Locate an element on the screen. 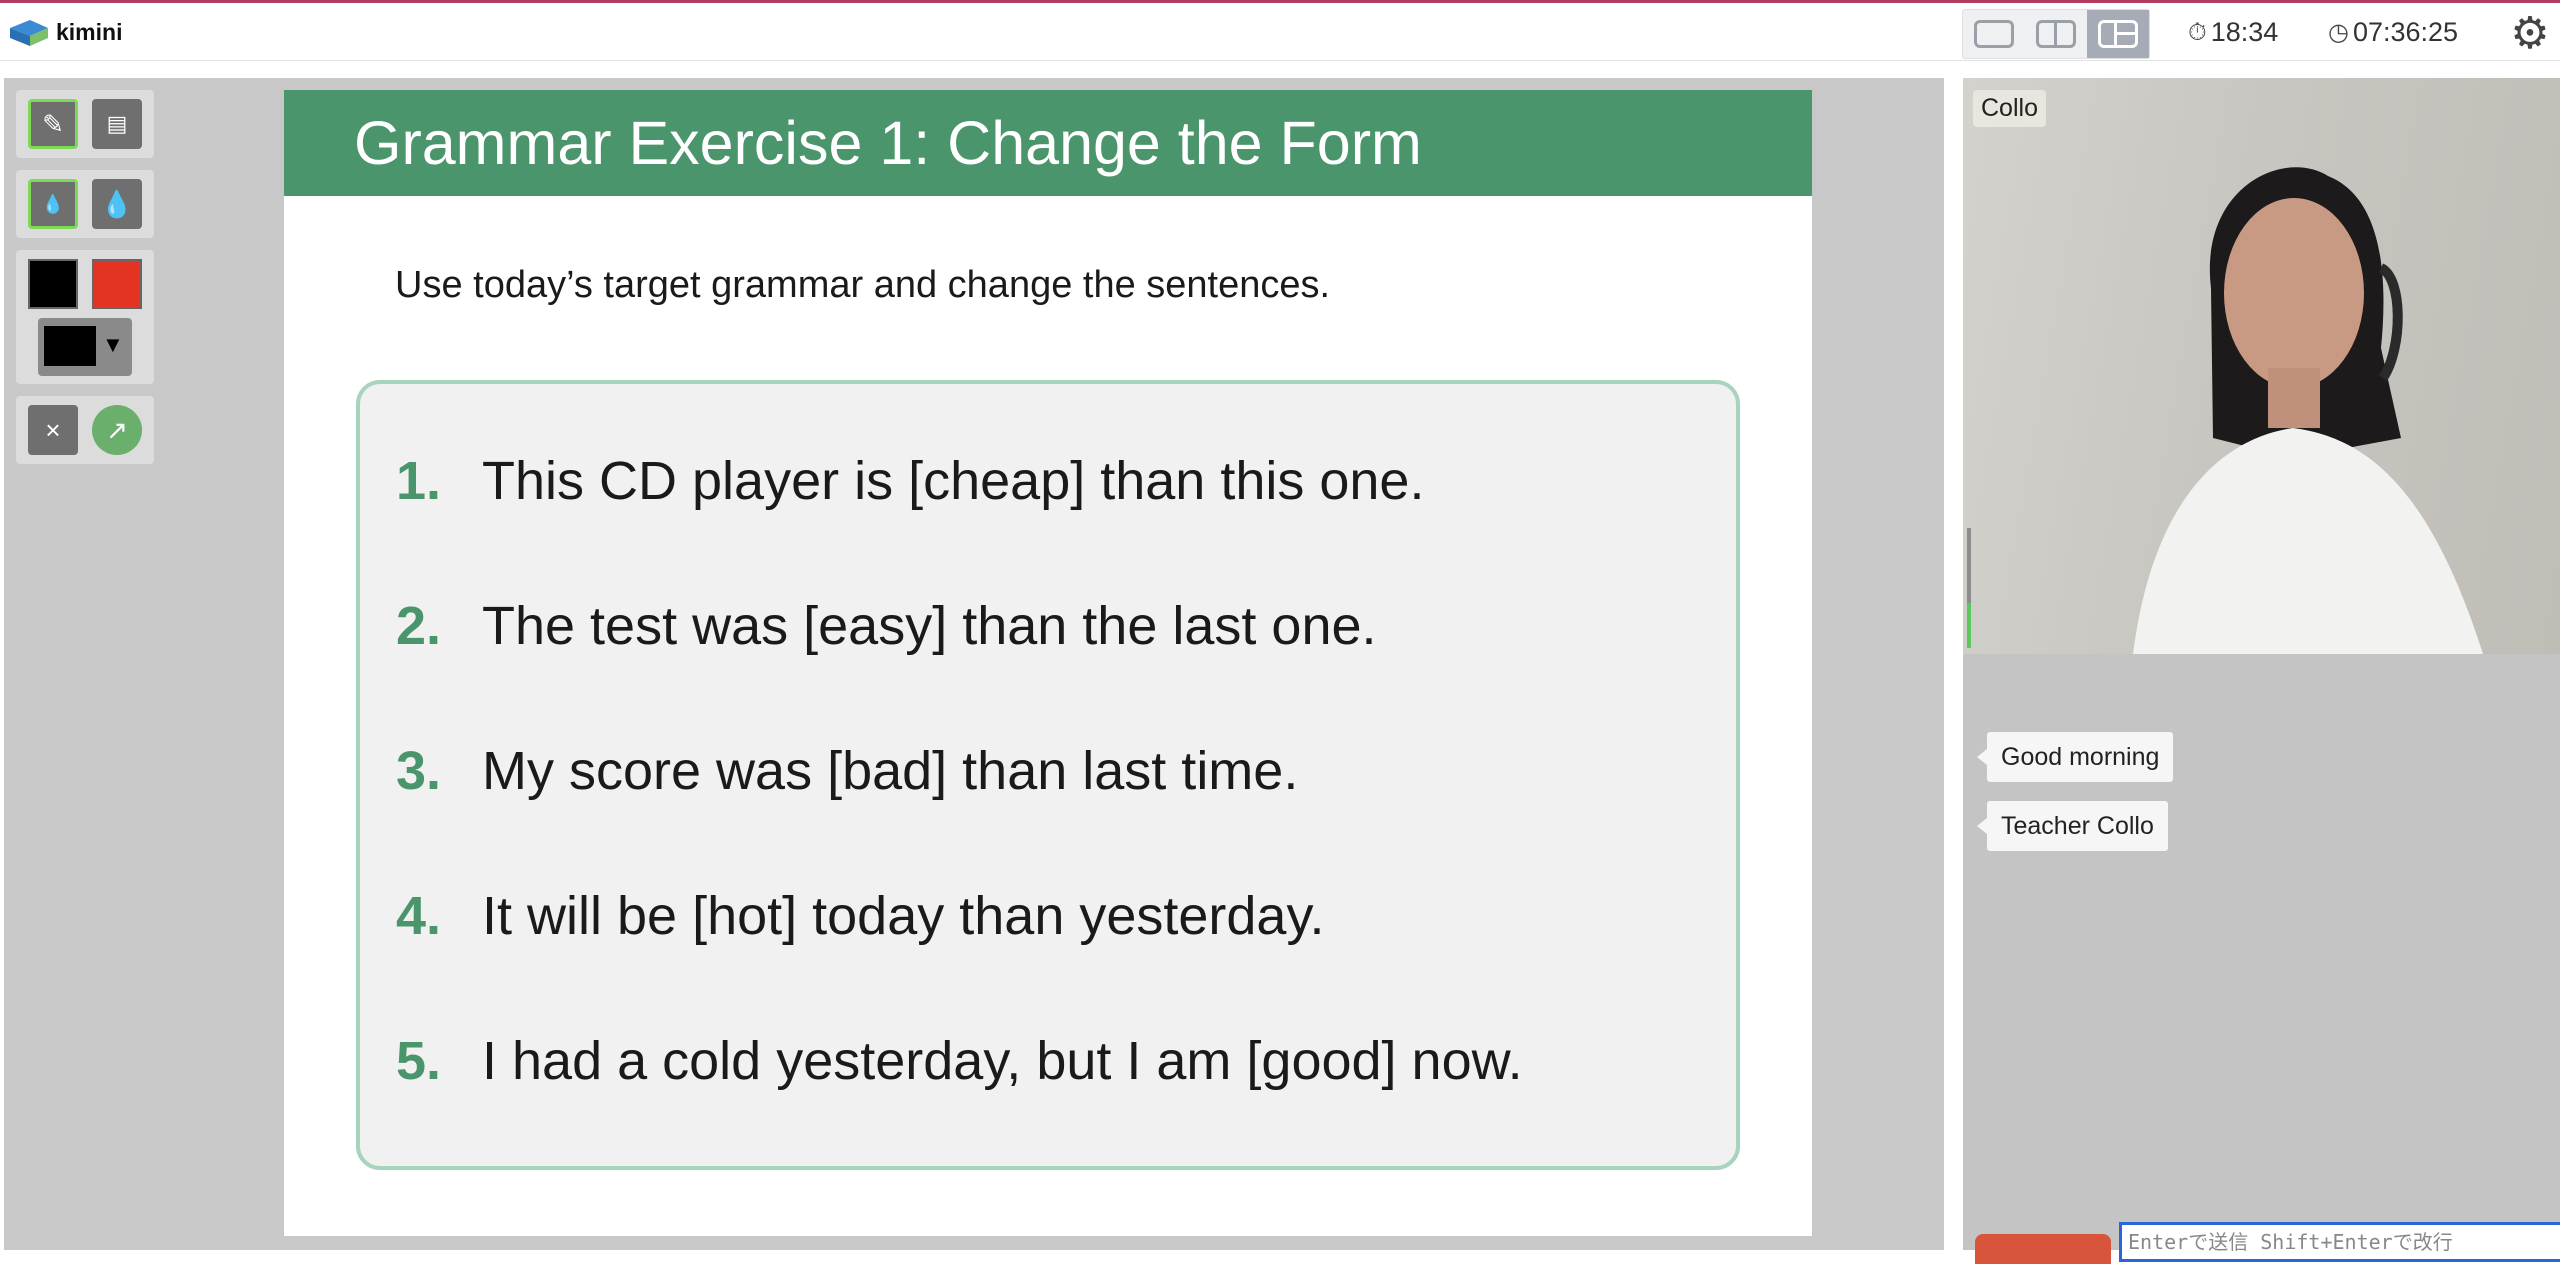  chat-message: Teacher Collo is located at coordinates (2072, 826).